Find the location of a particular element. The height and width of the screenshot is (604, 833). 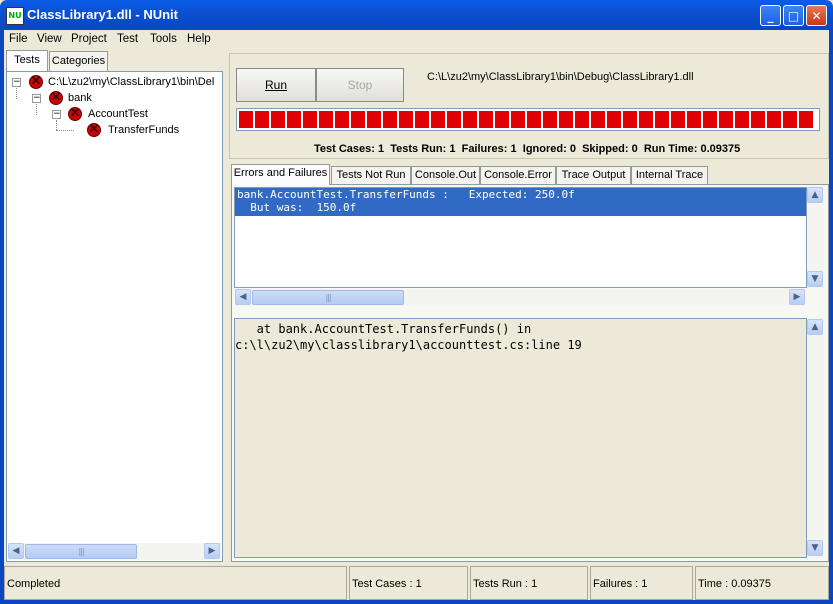

run-button: Run is located at coordinates (276, 85).